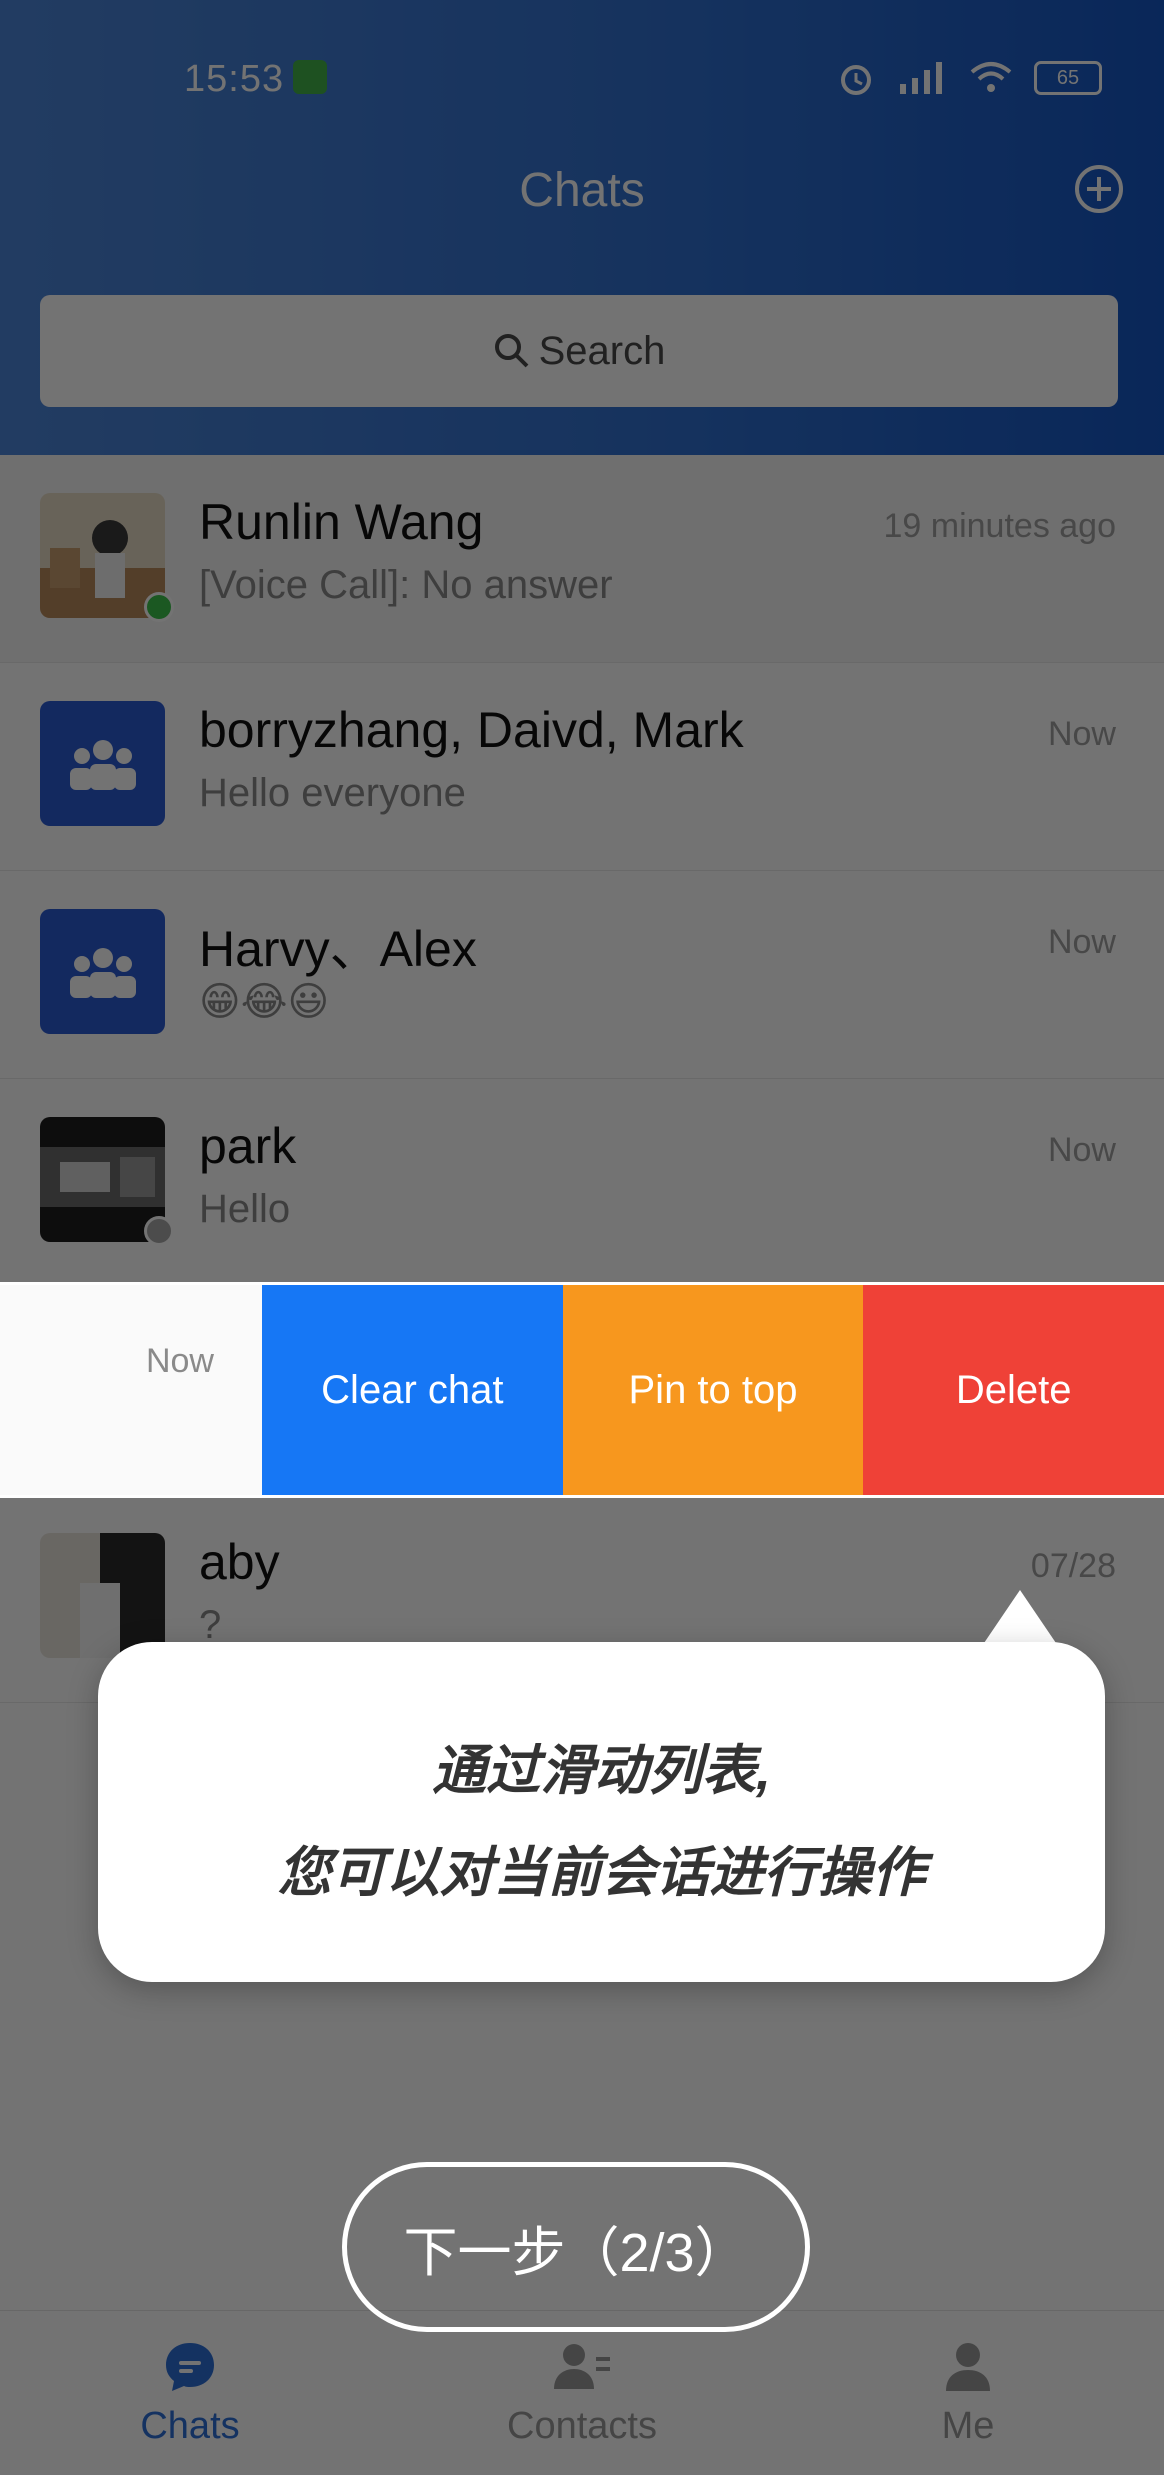 The width and height of the screenshot is (1164, 2476). I want to click on chat-time: 07/28, so click(1073, 1566).